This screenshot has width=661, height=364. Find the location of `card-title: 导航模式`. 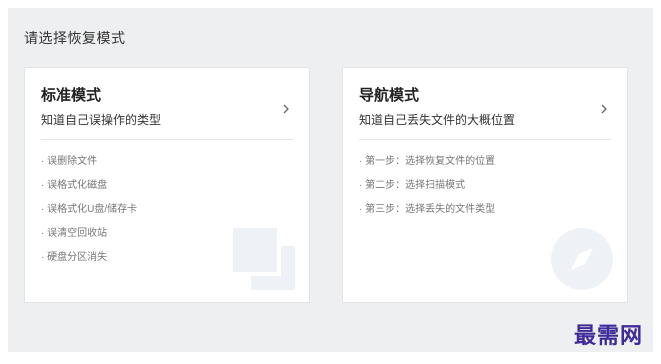

card-title: 导航模式 is located at coordinates (389, 95).